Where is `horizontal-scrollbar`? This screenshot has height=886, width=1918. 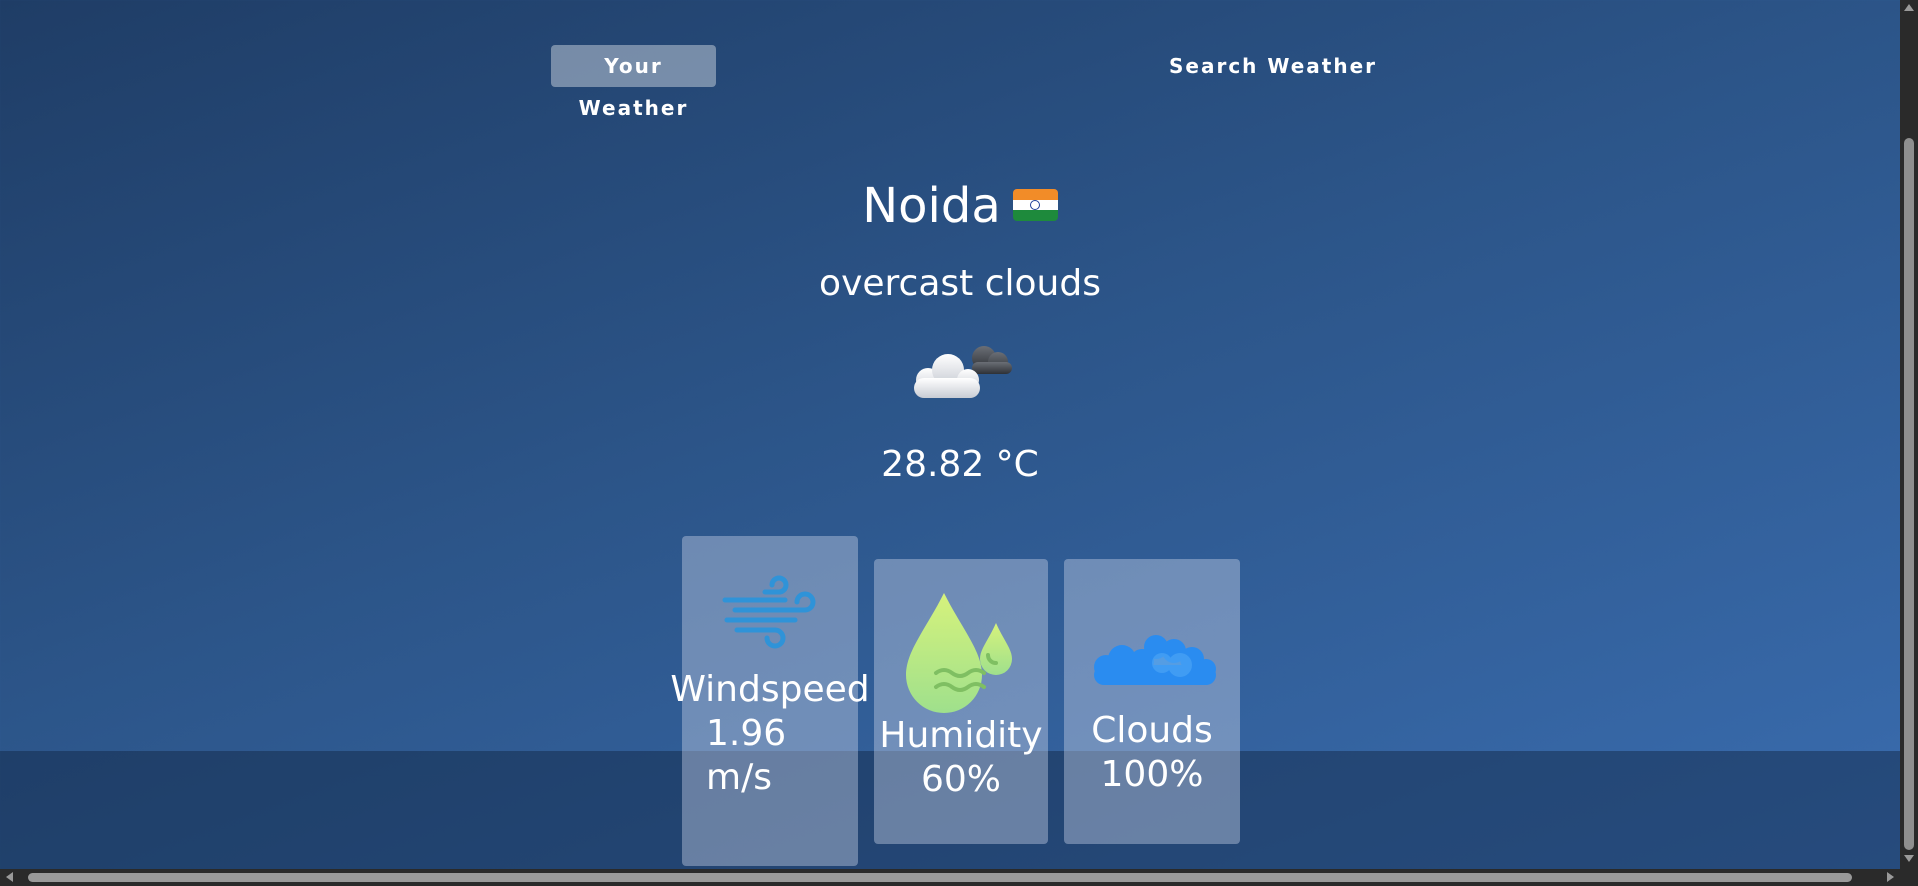 horizontal-scrollbar is located at coordinates (959, 877).